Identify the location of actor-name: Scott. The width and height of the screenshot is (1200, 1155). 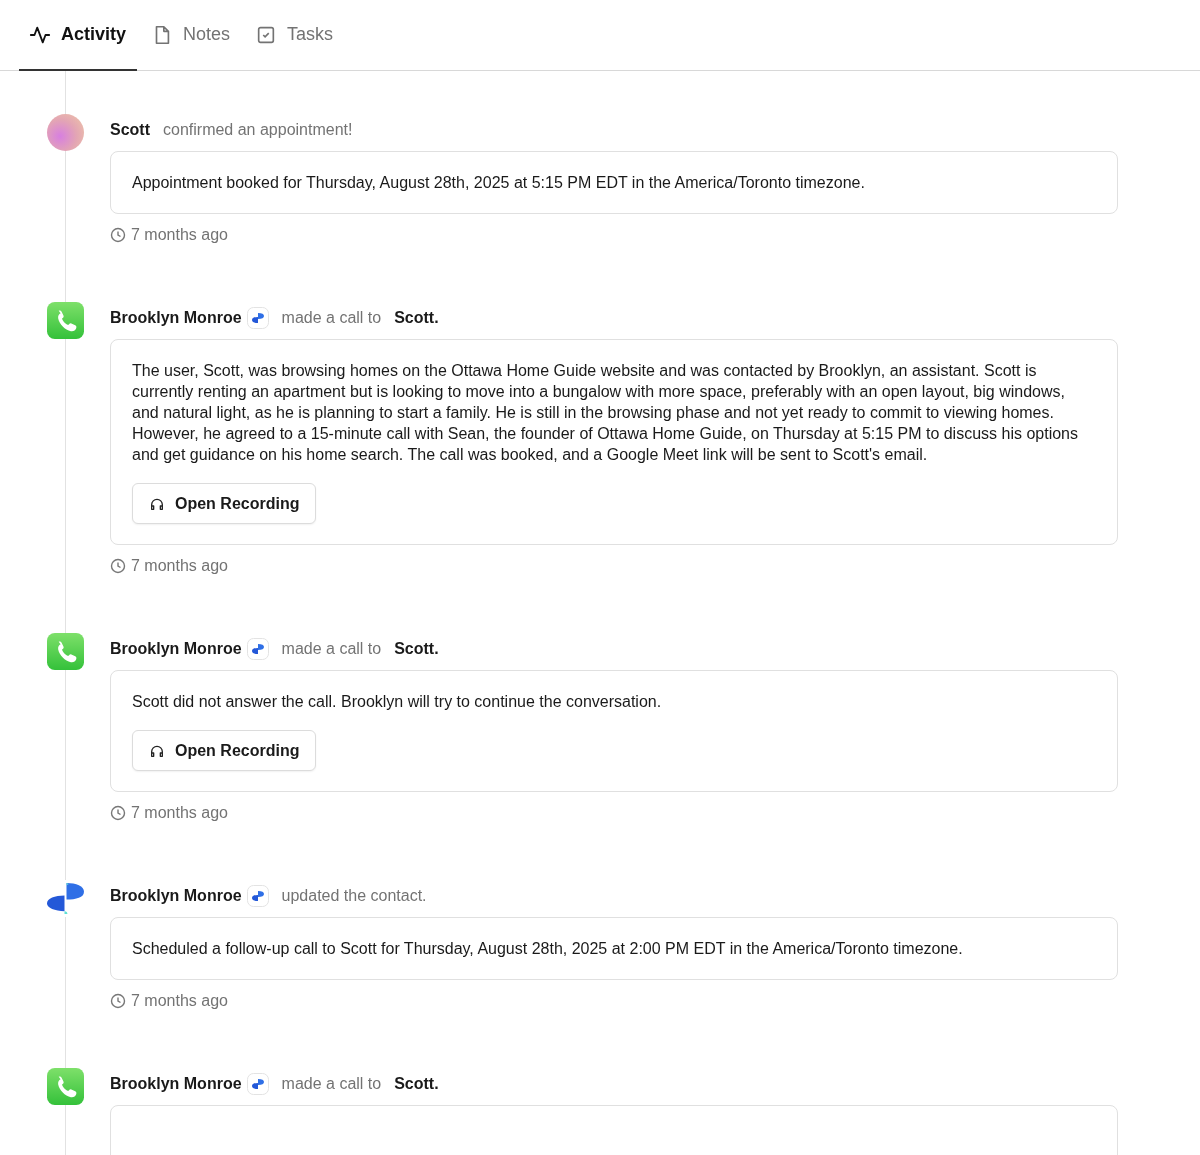
(130, 129).